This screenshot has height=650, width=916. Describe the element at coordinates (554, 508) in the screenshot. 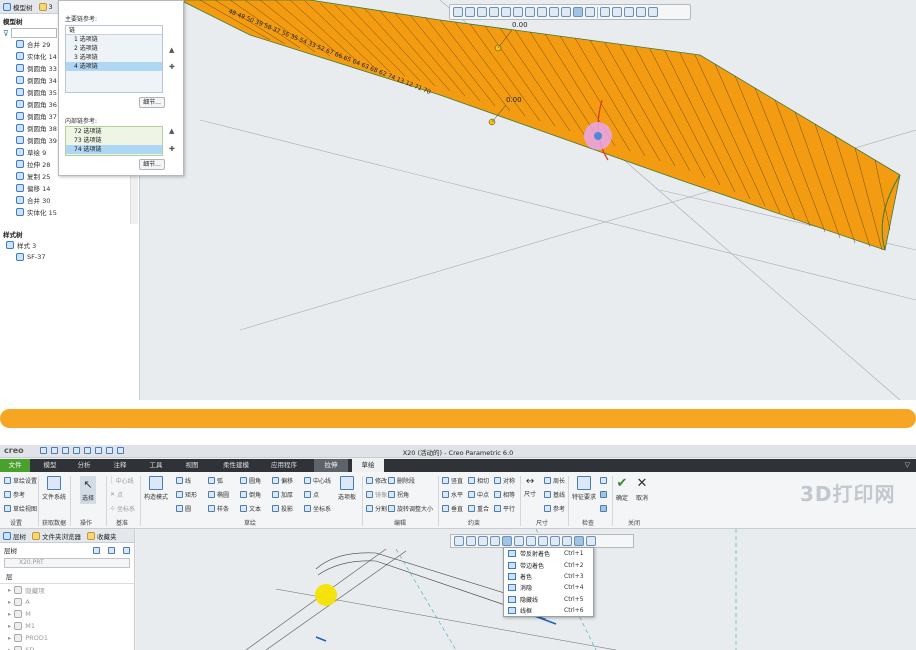

I see `reference-dim-button: 参考` at that location.